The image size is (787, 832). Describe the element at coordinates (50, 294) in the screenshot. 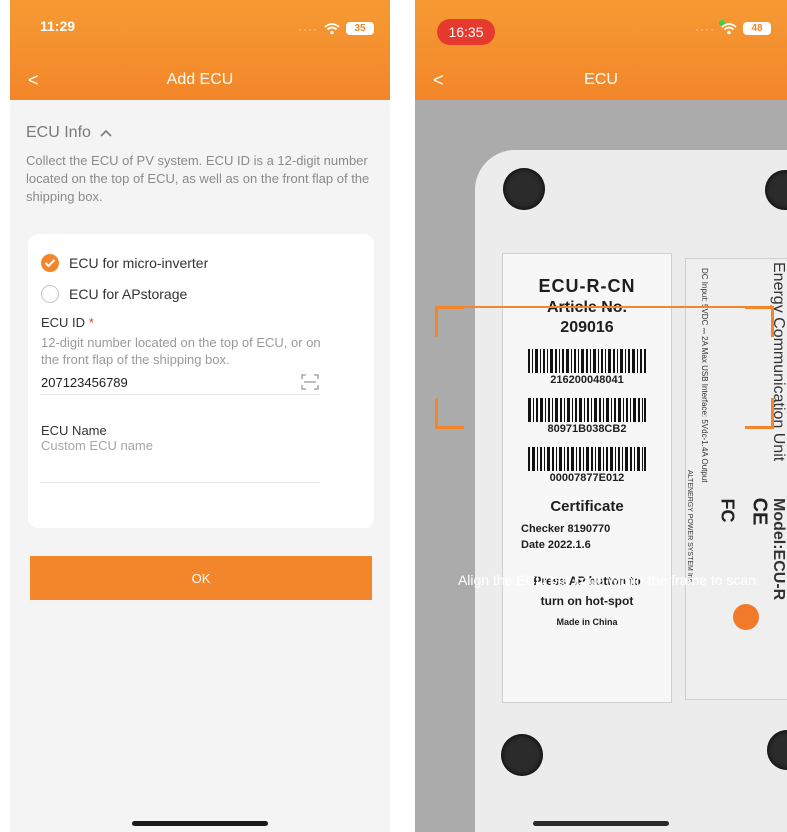

I see `radio-unchecked-icon` at that location.